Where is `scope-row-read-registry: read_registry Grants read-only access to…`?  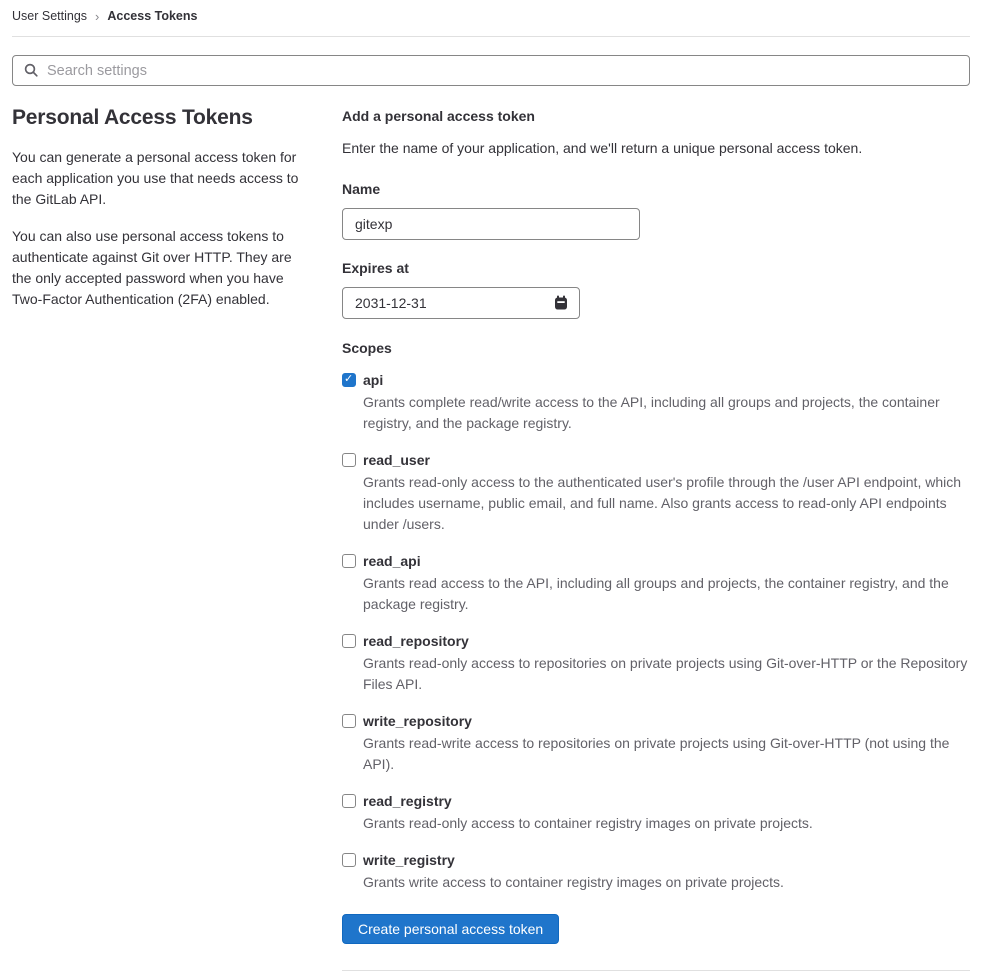
scope-row-read-registry: read_registry Grants read-only access to… is located at coordinates (656, 813).